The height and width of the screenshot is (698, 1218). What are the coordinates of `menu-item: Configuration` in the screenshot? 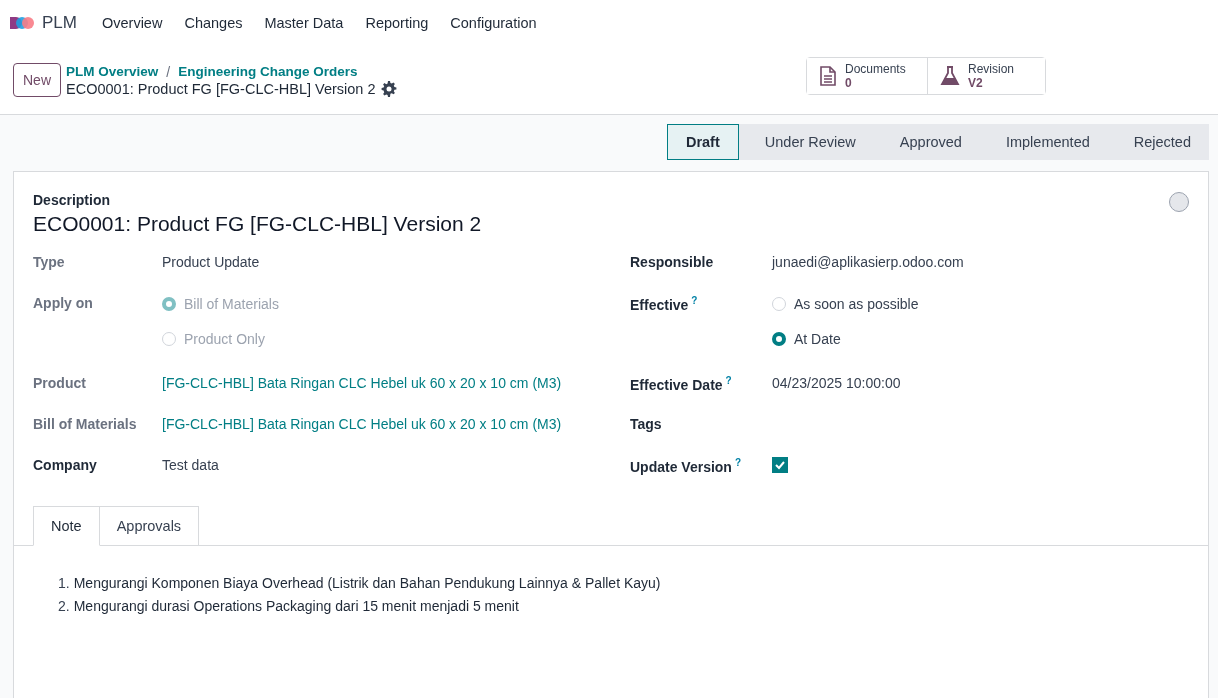 It's located at (493, 23).